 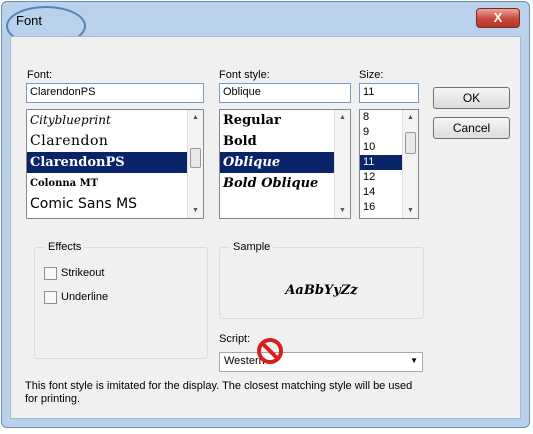 What do you see at coordinates (285, 141) in the screenshot?
I see `font-style-list-item: Bold` at bounding box center [285, 141].